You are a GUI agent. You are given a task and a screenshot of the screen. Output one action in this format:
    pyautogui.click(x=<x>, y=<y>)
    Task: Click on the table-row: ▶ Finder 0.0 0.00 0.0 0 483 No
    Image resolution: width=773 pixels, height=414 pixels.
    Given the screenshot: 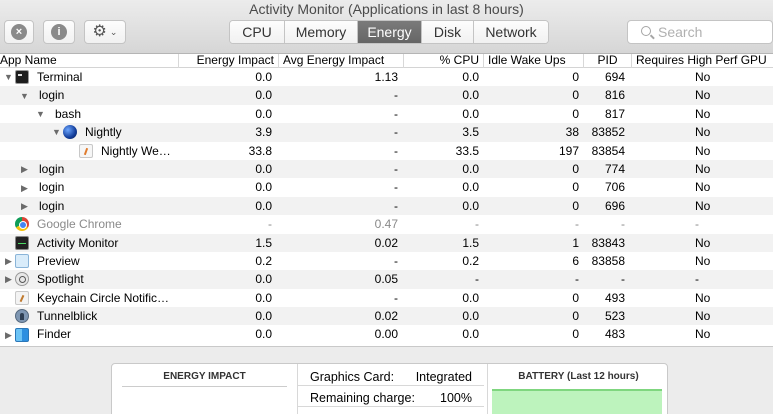 What is the action you would take?
    pyautogui.click(x=386, y=334)
    